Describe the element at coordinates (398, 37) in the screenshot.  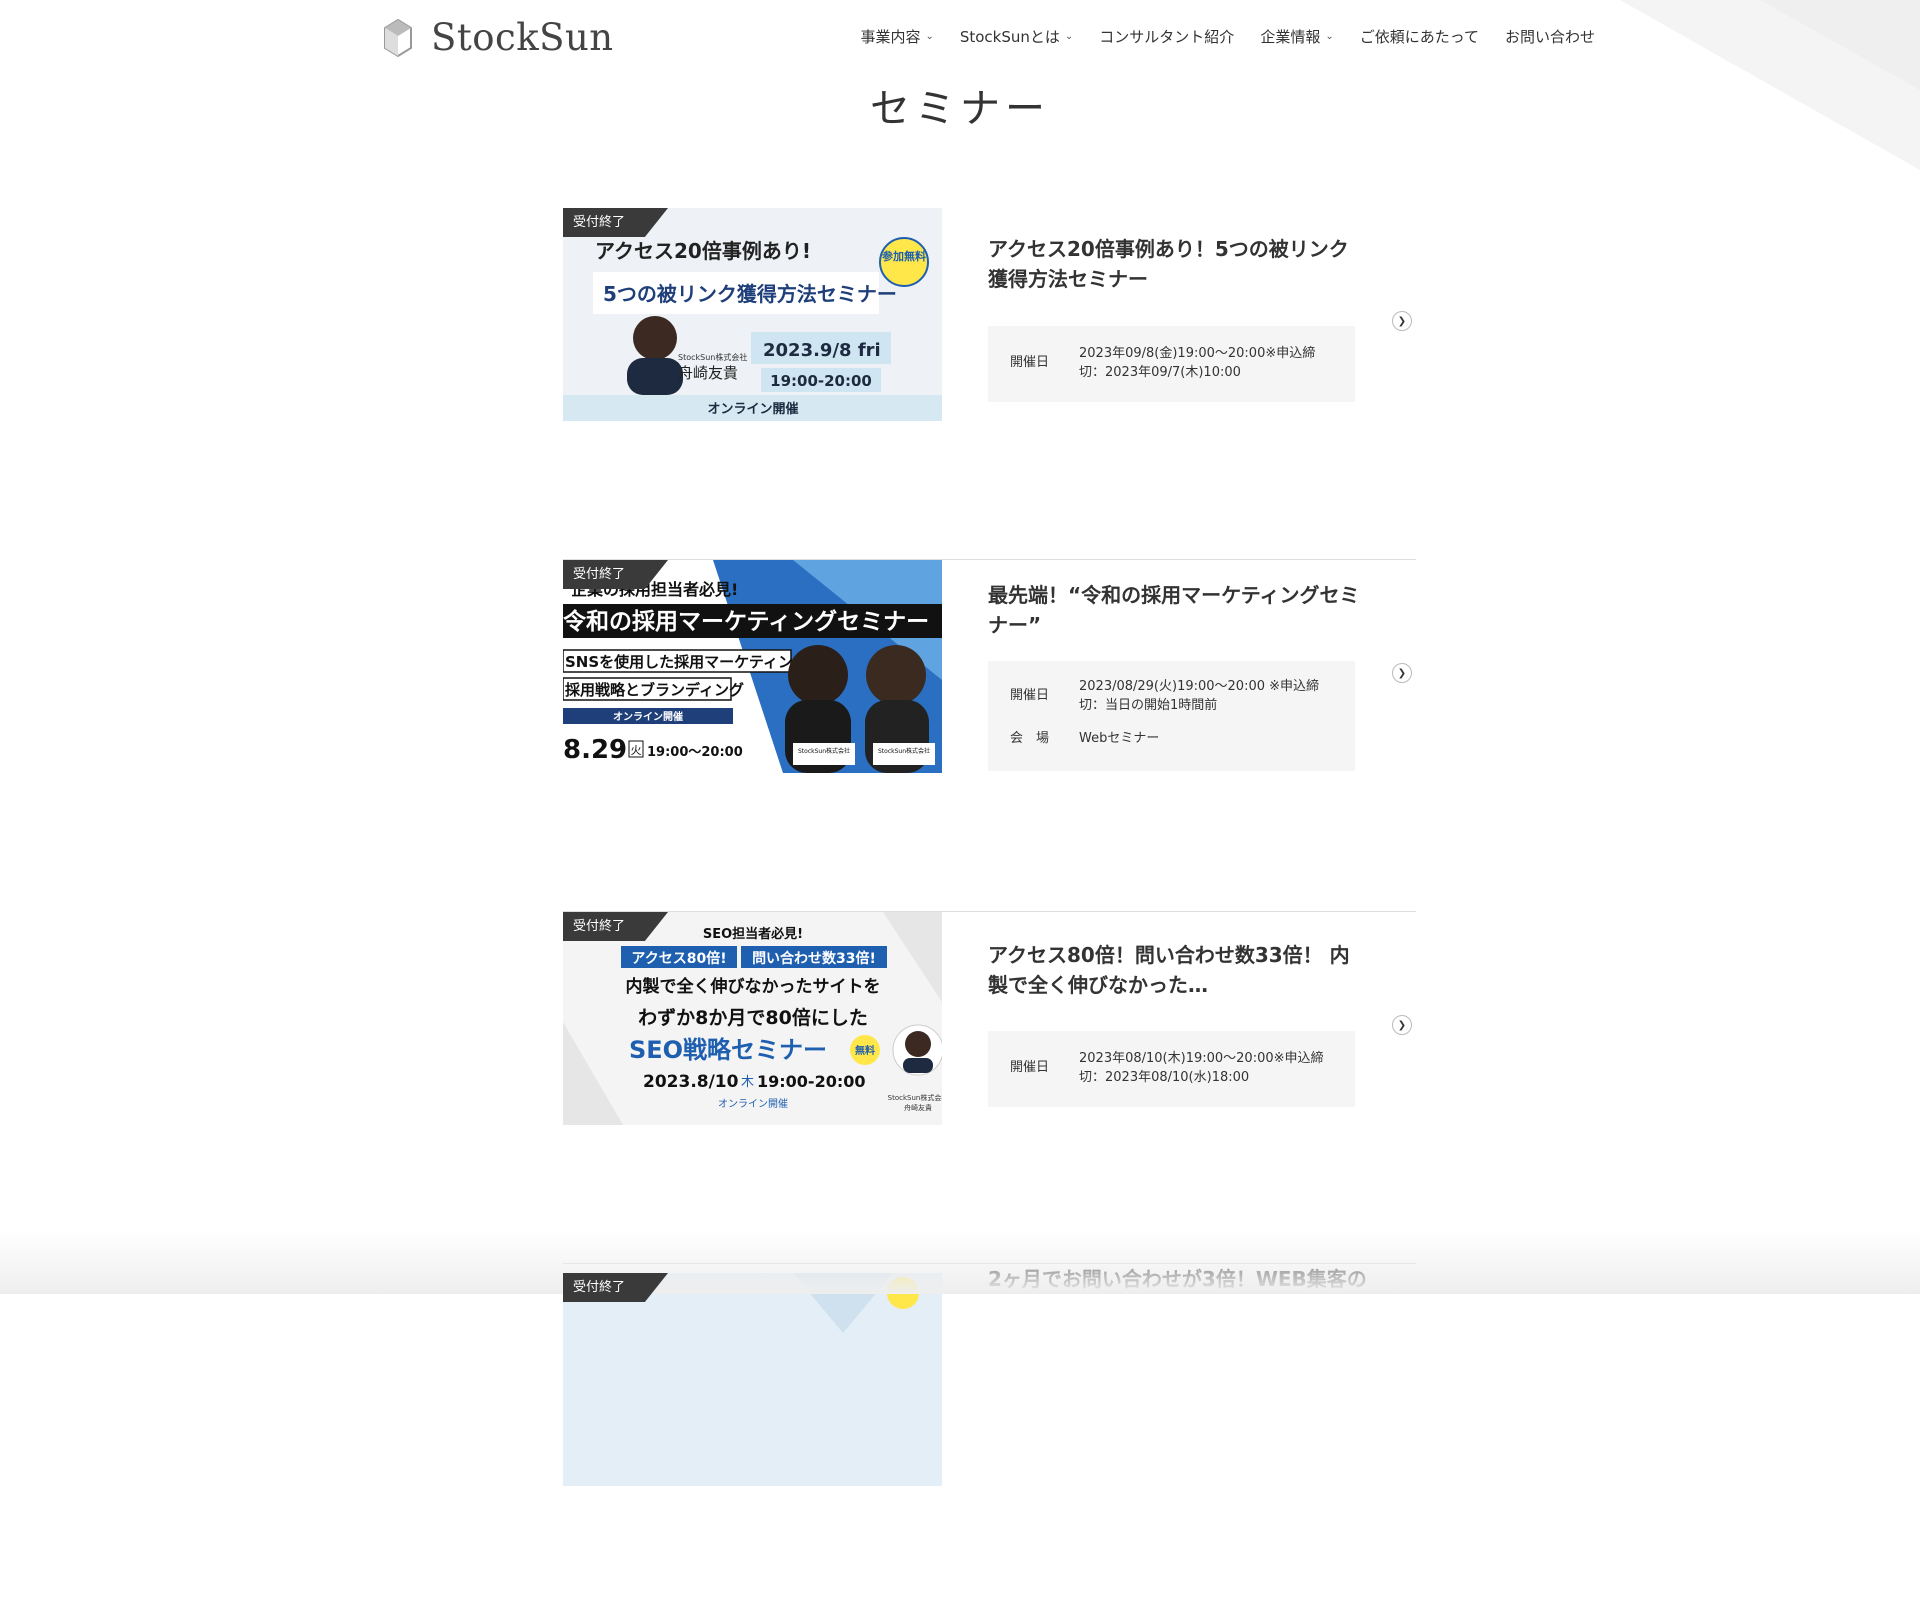
I see `logo-mark-icon` at that location.